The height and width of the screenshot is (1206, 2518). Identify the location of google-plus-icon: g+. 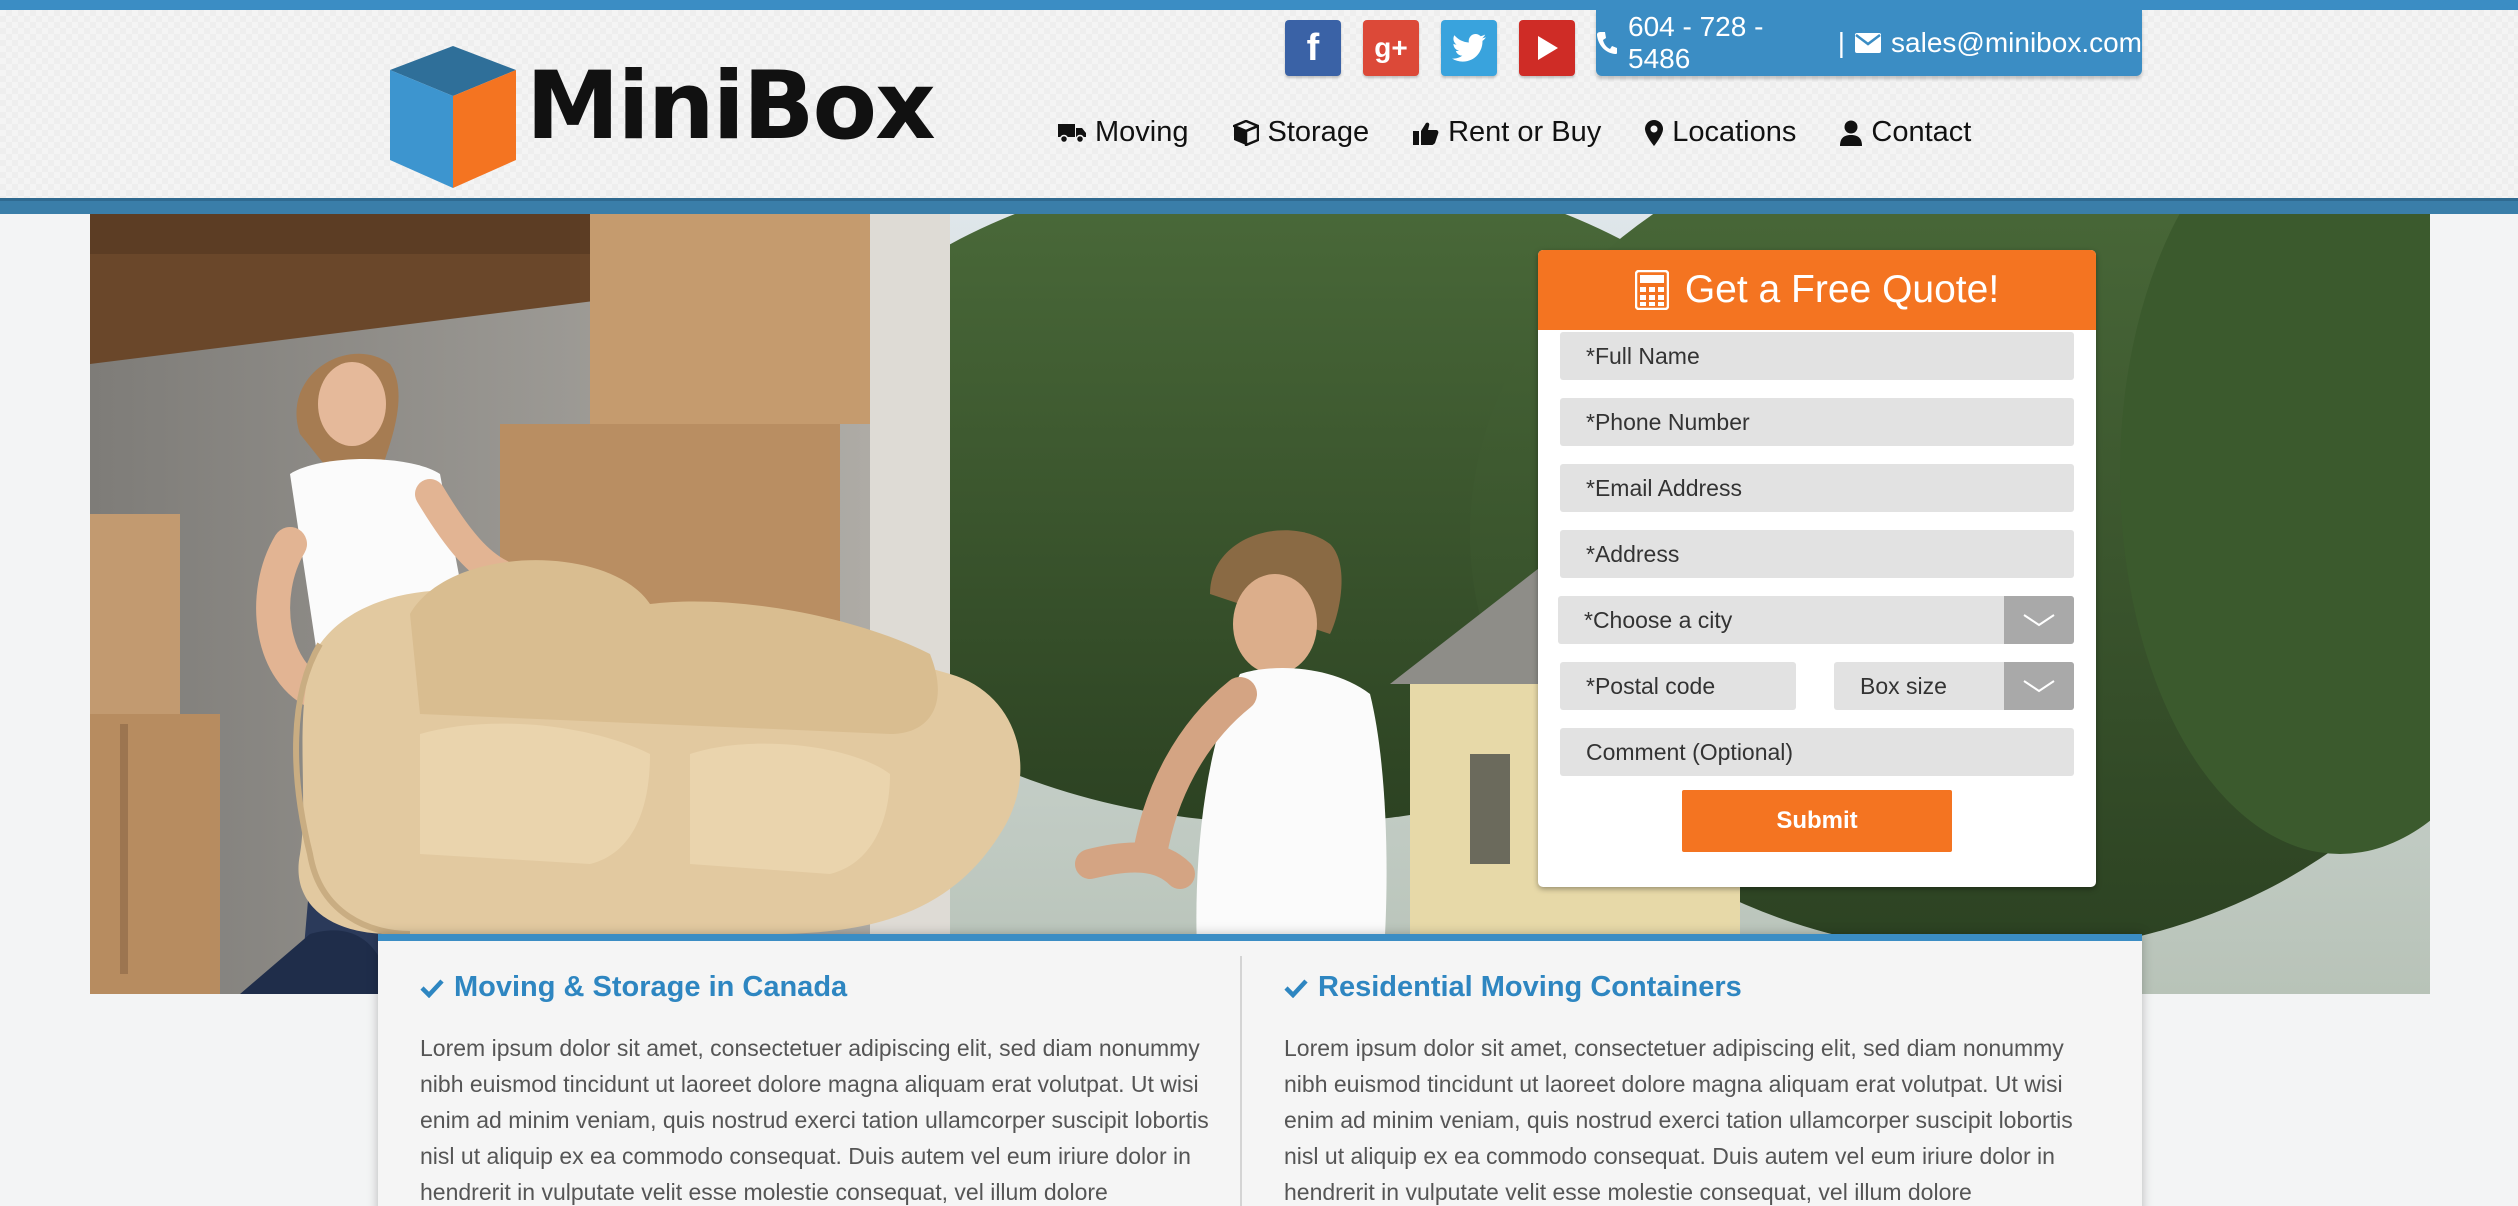
(1391, 48).